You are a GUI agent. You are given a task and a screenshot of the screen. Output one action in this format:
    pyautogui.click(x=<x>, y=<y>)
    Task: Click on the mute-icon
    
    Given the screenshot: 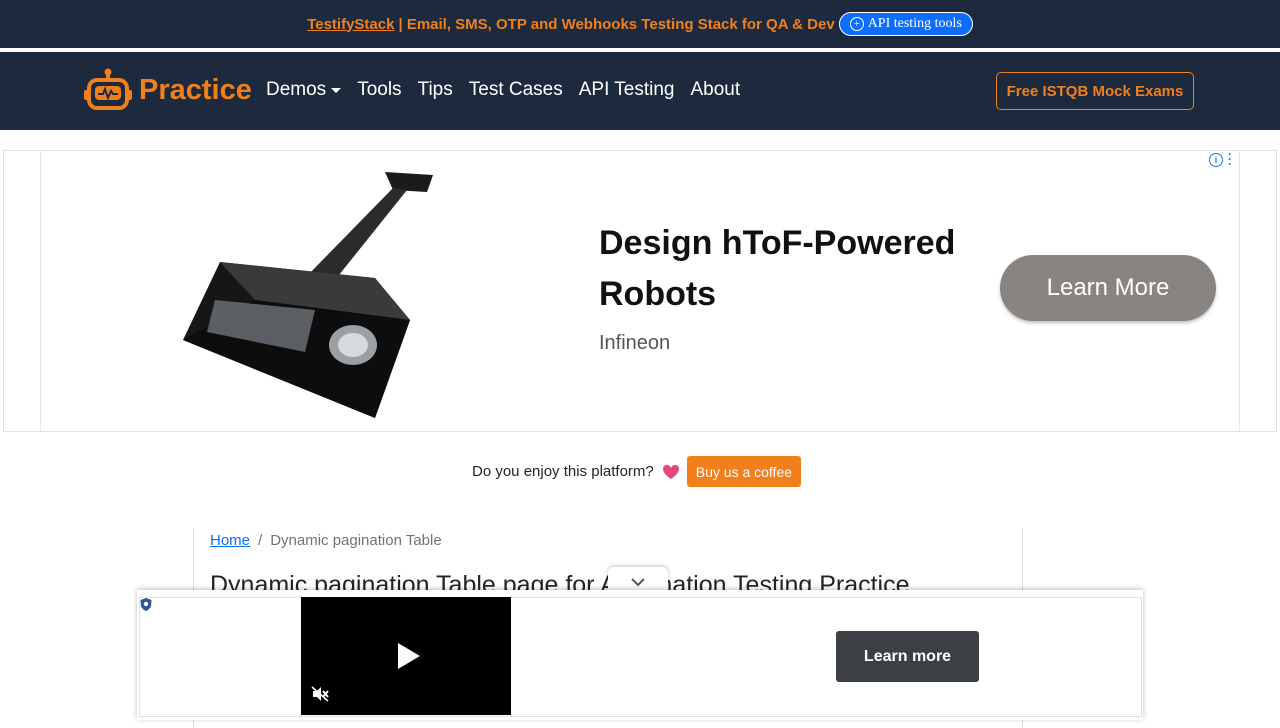 What is the action you would take?
    pyautogui.click(x=320, y=694)
    